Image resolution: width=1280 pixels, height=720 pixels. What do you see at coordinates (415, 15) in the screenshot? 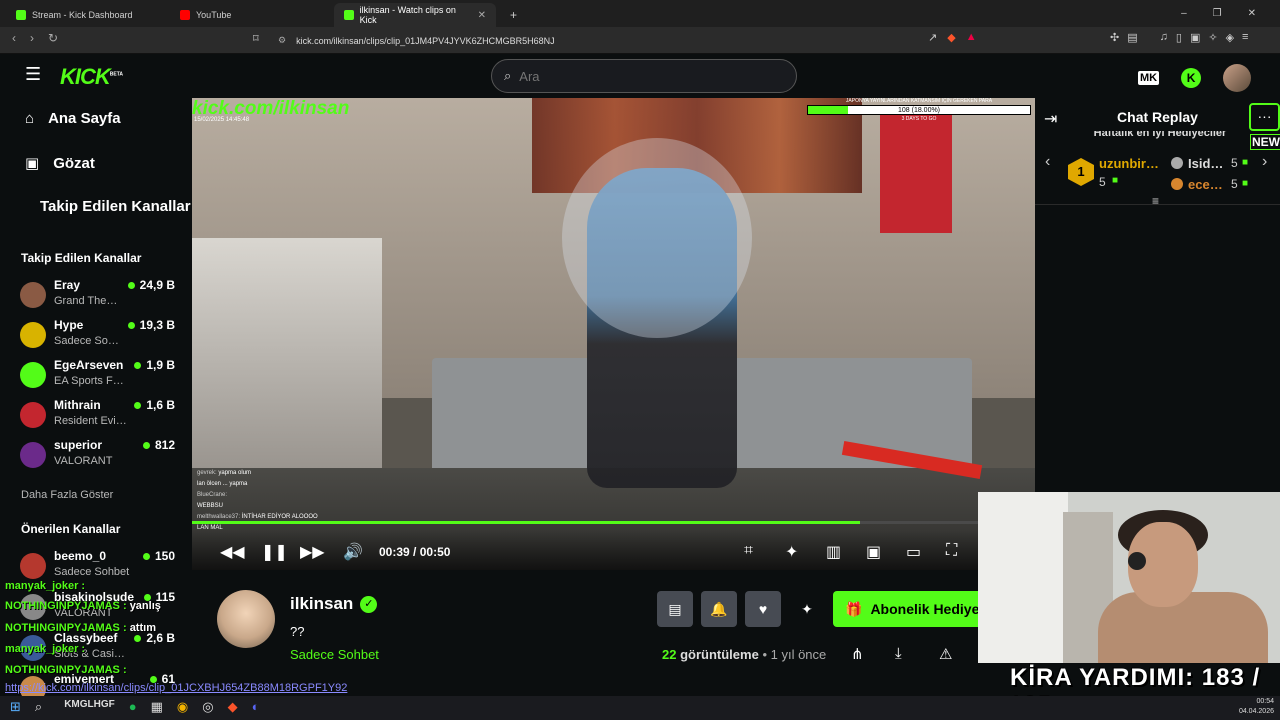
I see `tab-ilkinsan-clips: ilkinsan - Watch clips on Kick ✕` at bounding box center [415, 15].